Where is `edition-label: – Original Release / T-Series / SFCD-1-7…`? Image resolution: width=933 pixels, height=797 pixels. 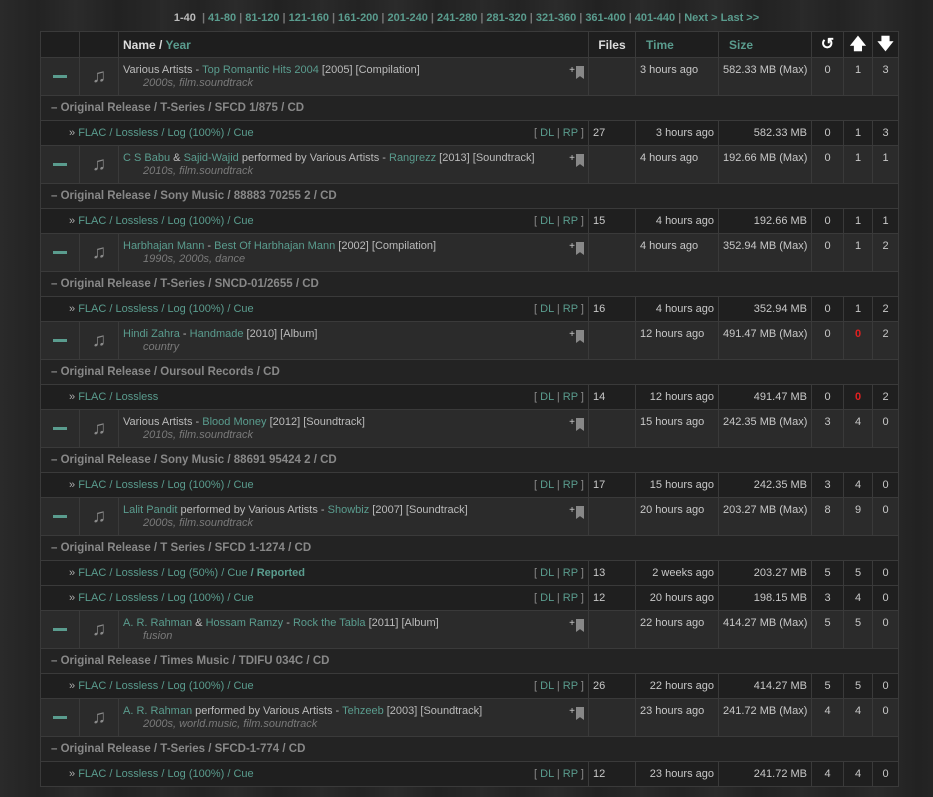
edition-label: – Original Release / T-Series / SFCD-1-7… is located at coordinates (469, 749).